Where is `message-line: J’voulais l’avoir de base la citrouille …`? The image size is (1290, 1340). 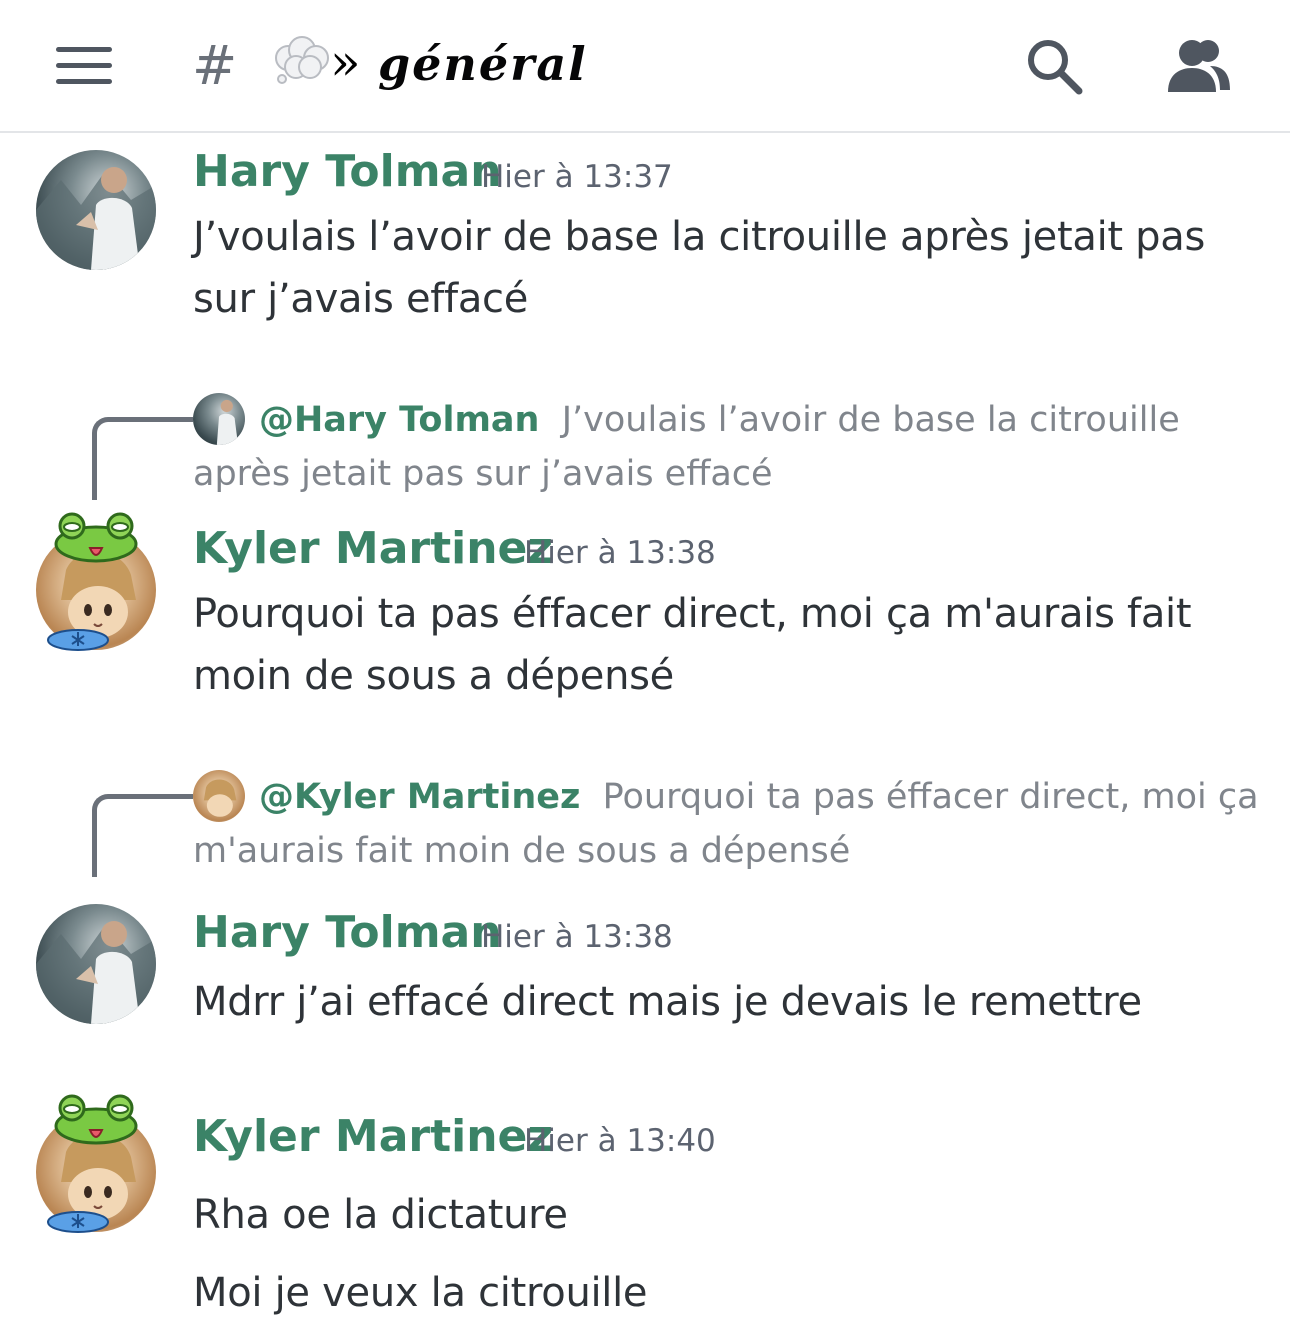
message-line: J’voulais l’avoir de base la citrouille … is located at coordinates (699, 237).